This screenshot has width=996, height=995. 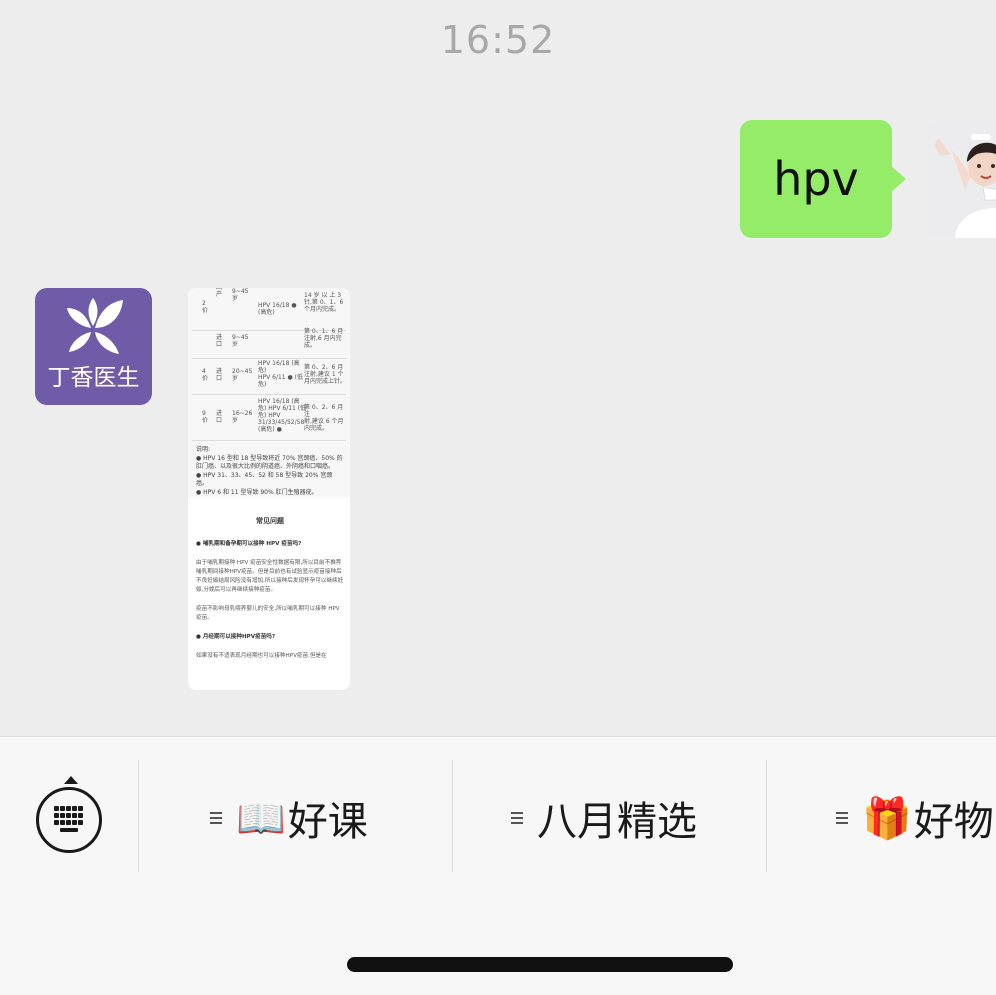 I want to click on table-cell: 4 价, so click(x=205, y=375).